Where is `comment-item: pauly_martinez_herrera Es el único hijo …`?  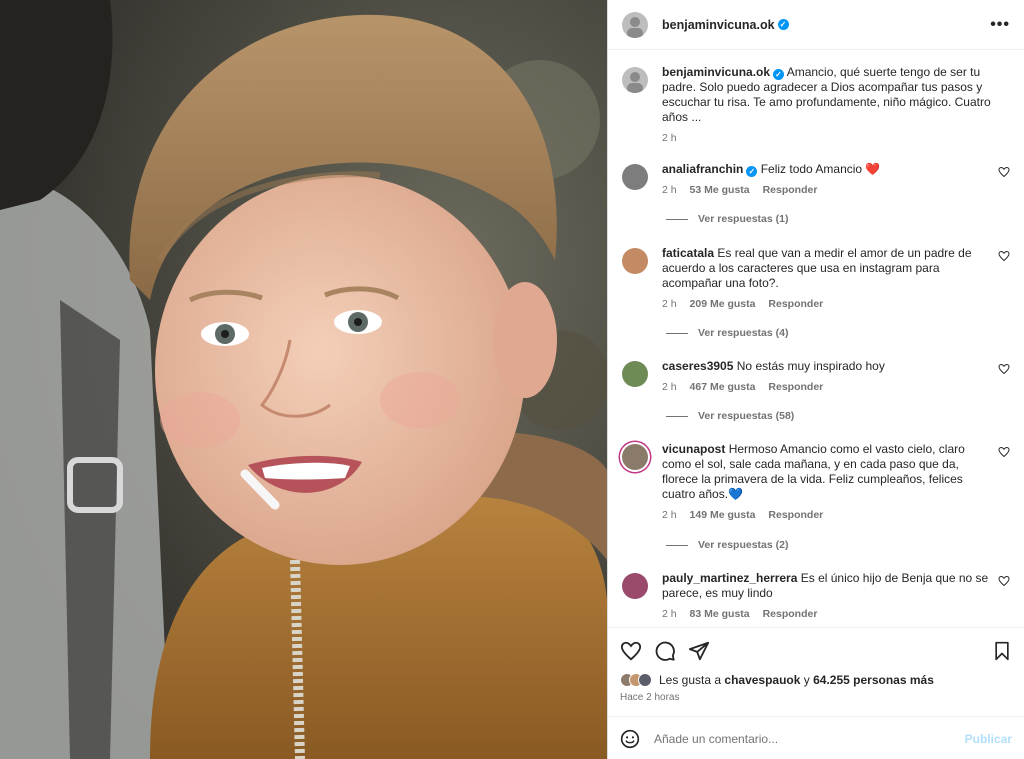
comment-item: pauly_martinez_herrera Es el único hijo … is located at coordinates (818, 596).